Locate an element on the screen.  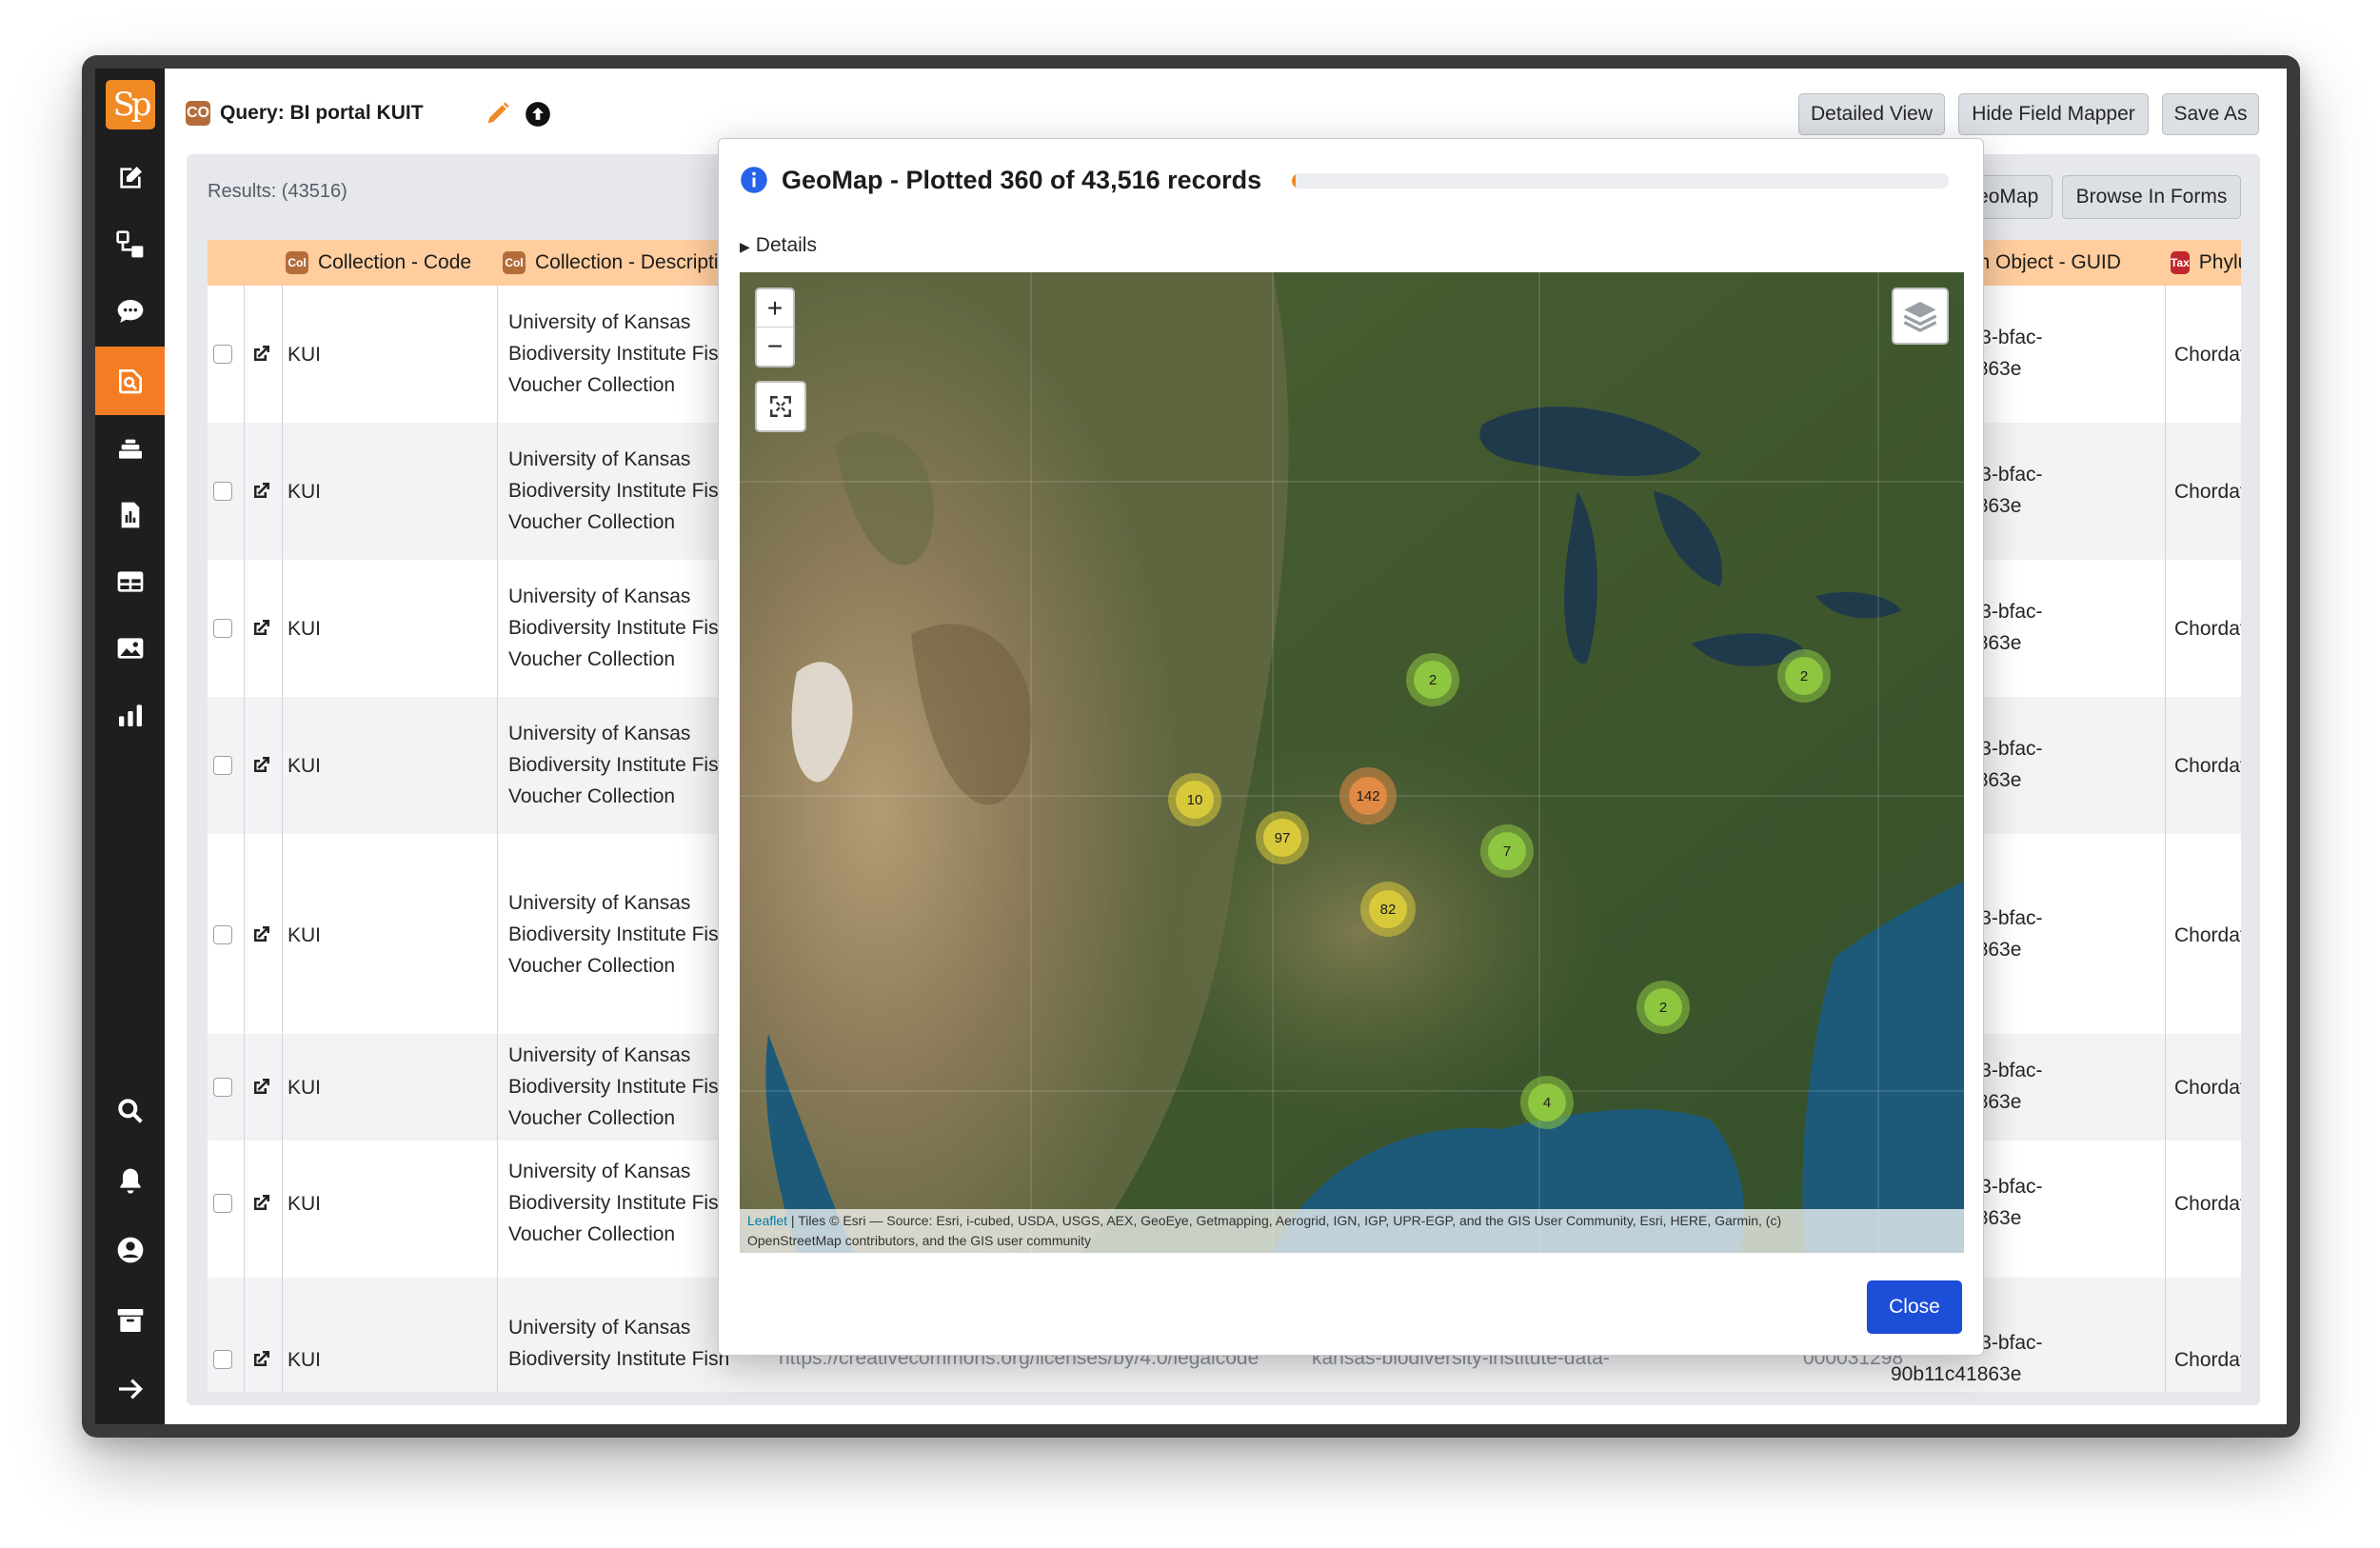
col-badge: Col is located at coordinates (297, 262).